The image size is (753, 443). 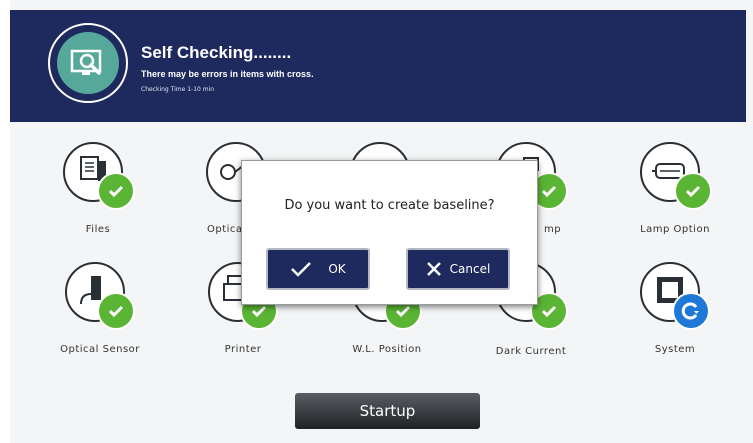 I want to click on item-label: Printer, so click(x=243, y=349).